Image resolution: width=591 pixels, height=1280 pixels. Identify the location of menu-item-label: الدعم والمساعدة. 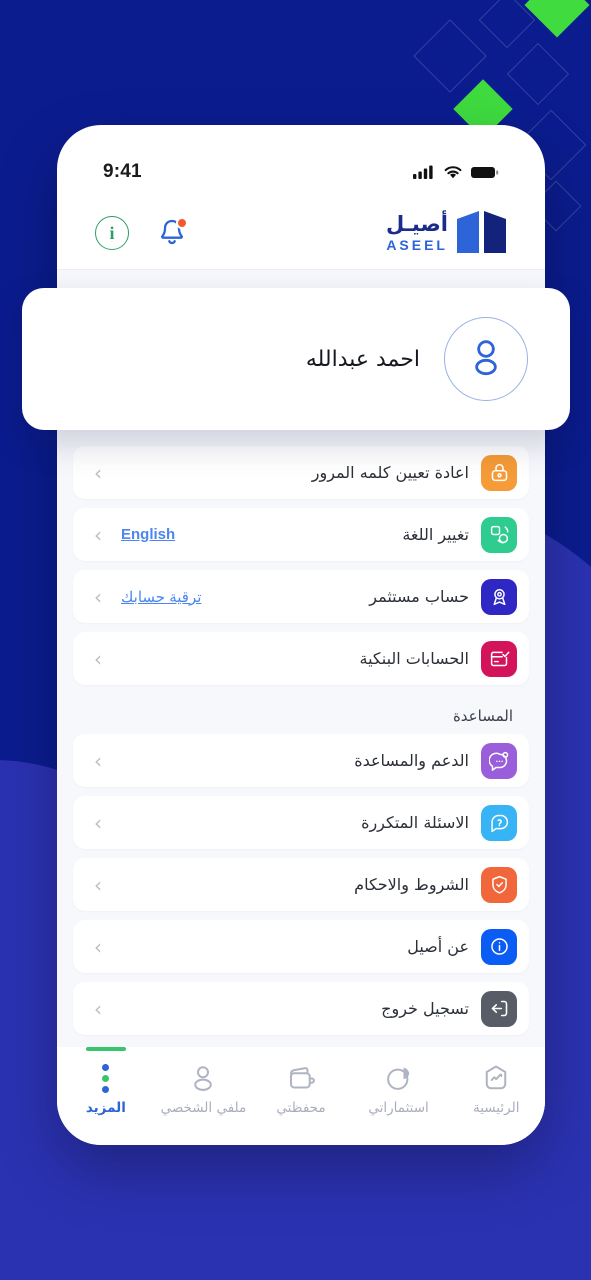
(411, 760).